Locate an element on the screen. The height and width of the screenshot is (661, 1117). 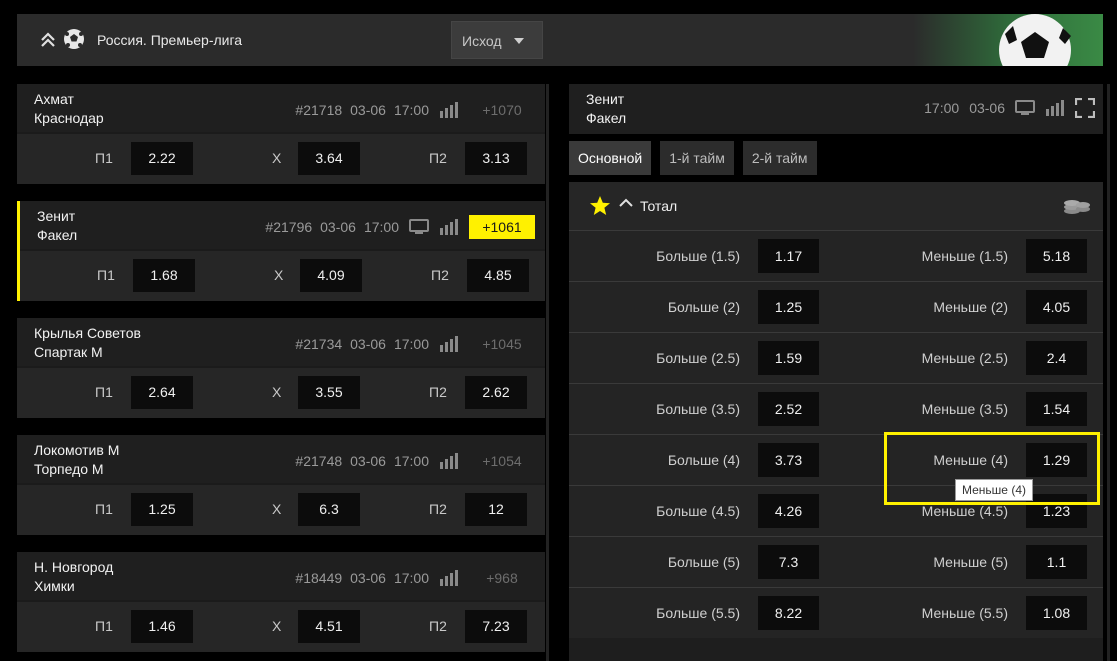
more-markets-count: +1054 is located at coordinates (502, 461).